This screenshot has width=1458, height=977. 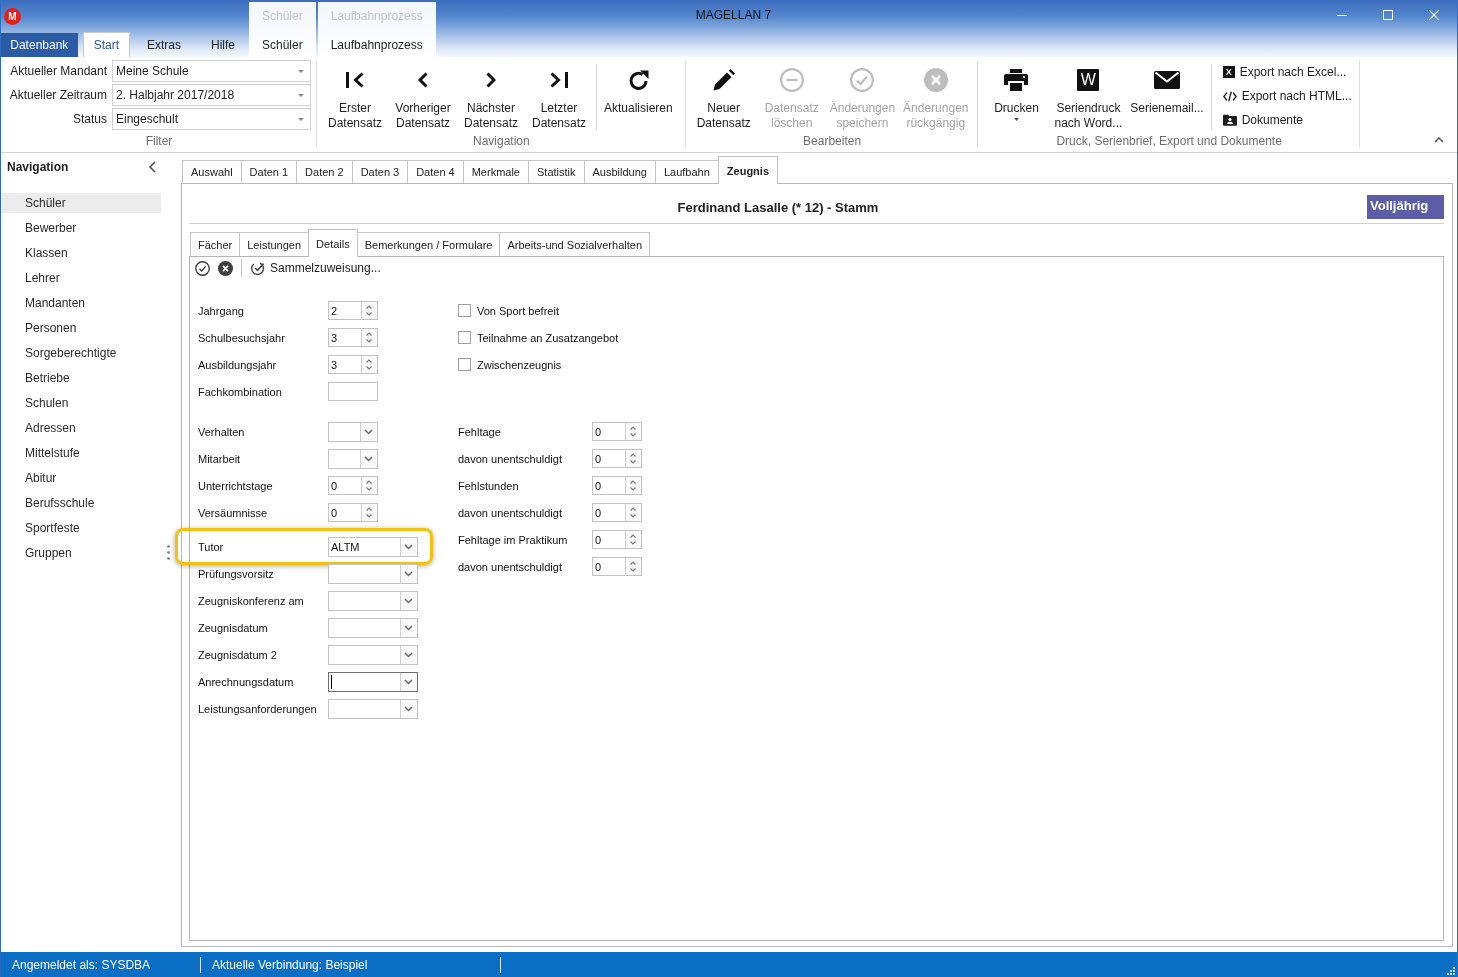 I want to click on grip-icon, so click(x=168, y=552).